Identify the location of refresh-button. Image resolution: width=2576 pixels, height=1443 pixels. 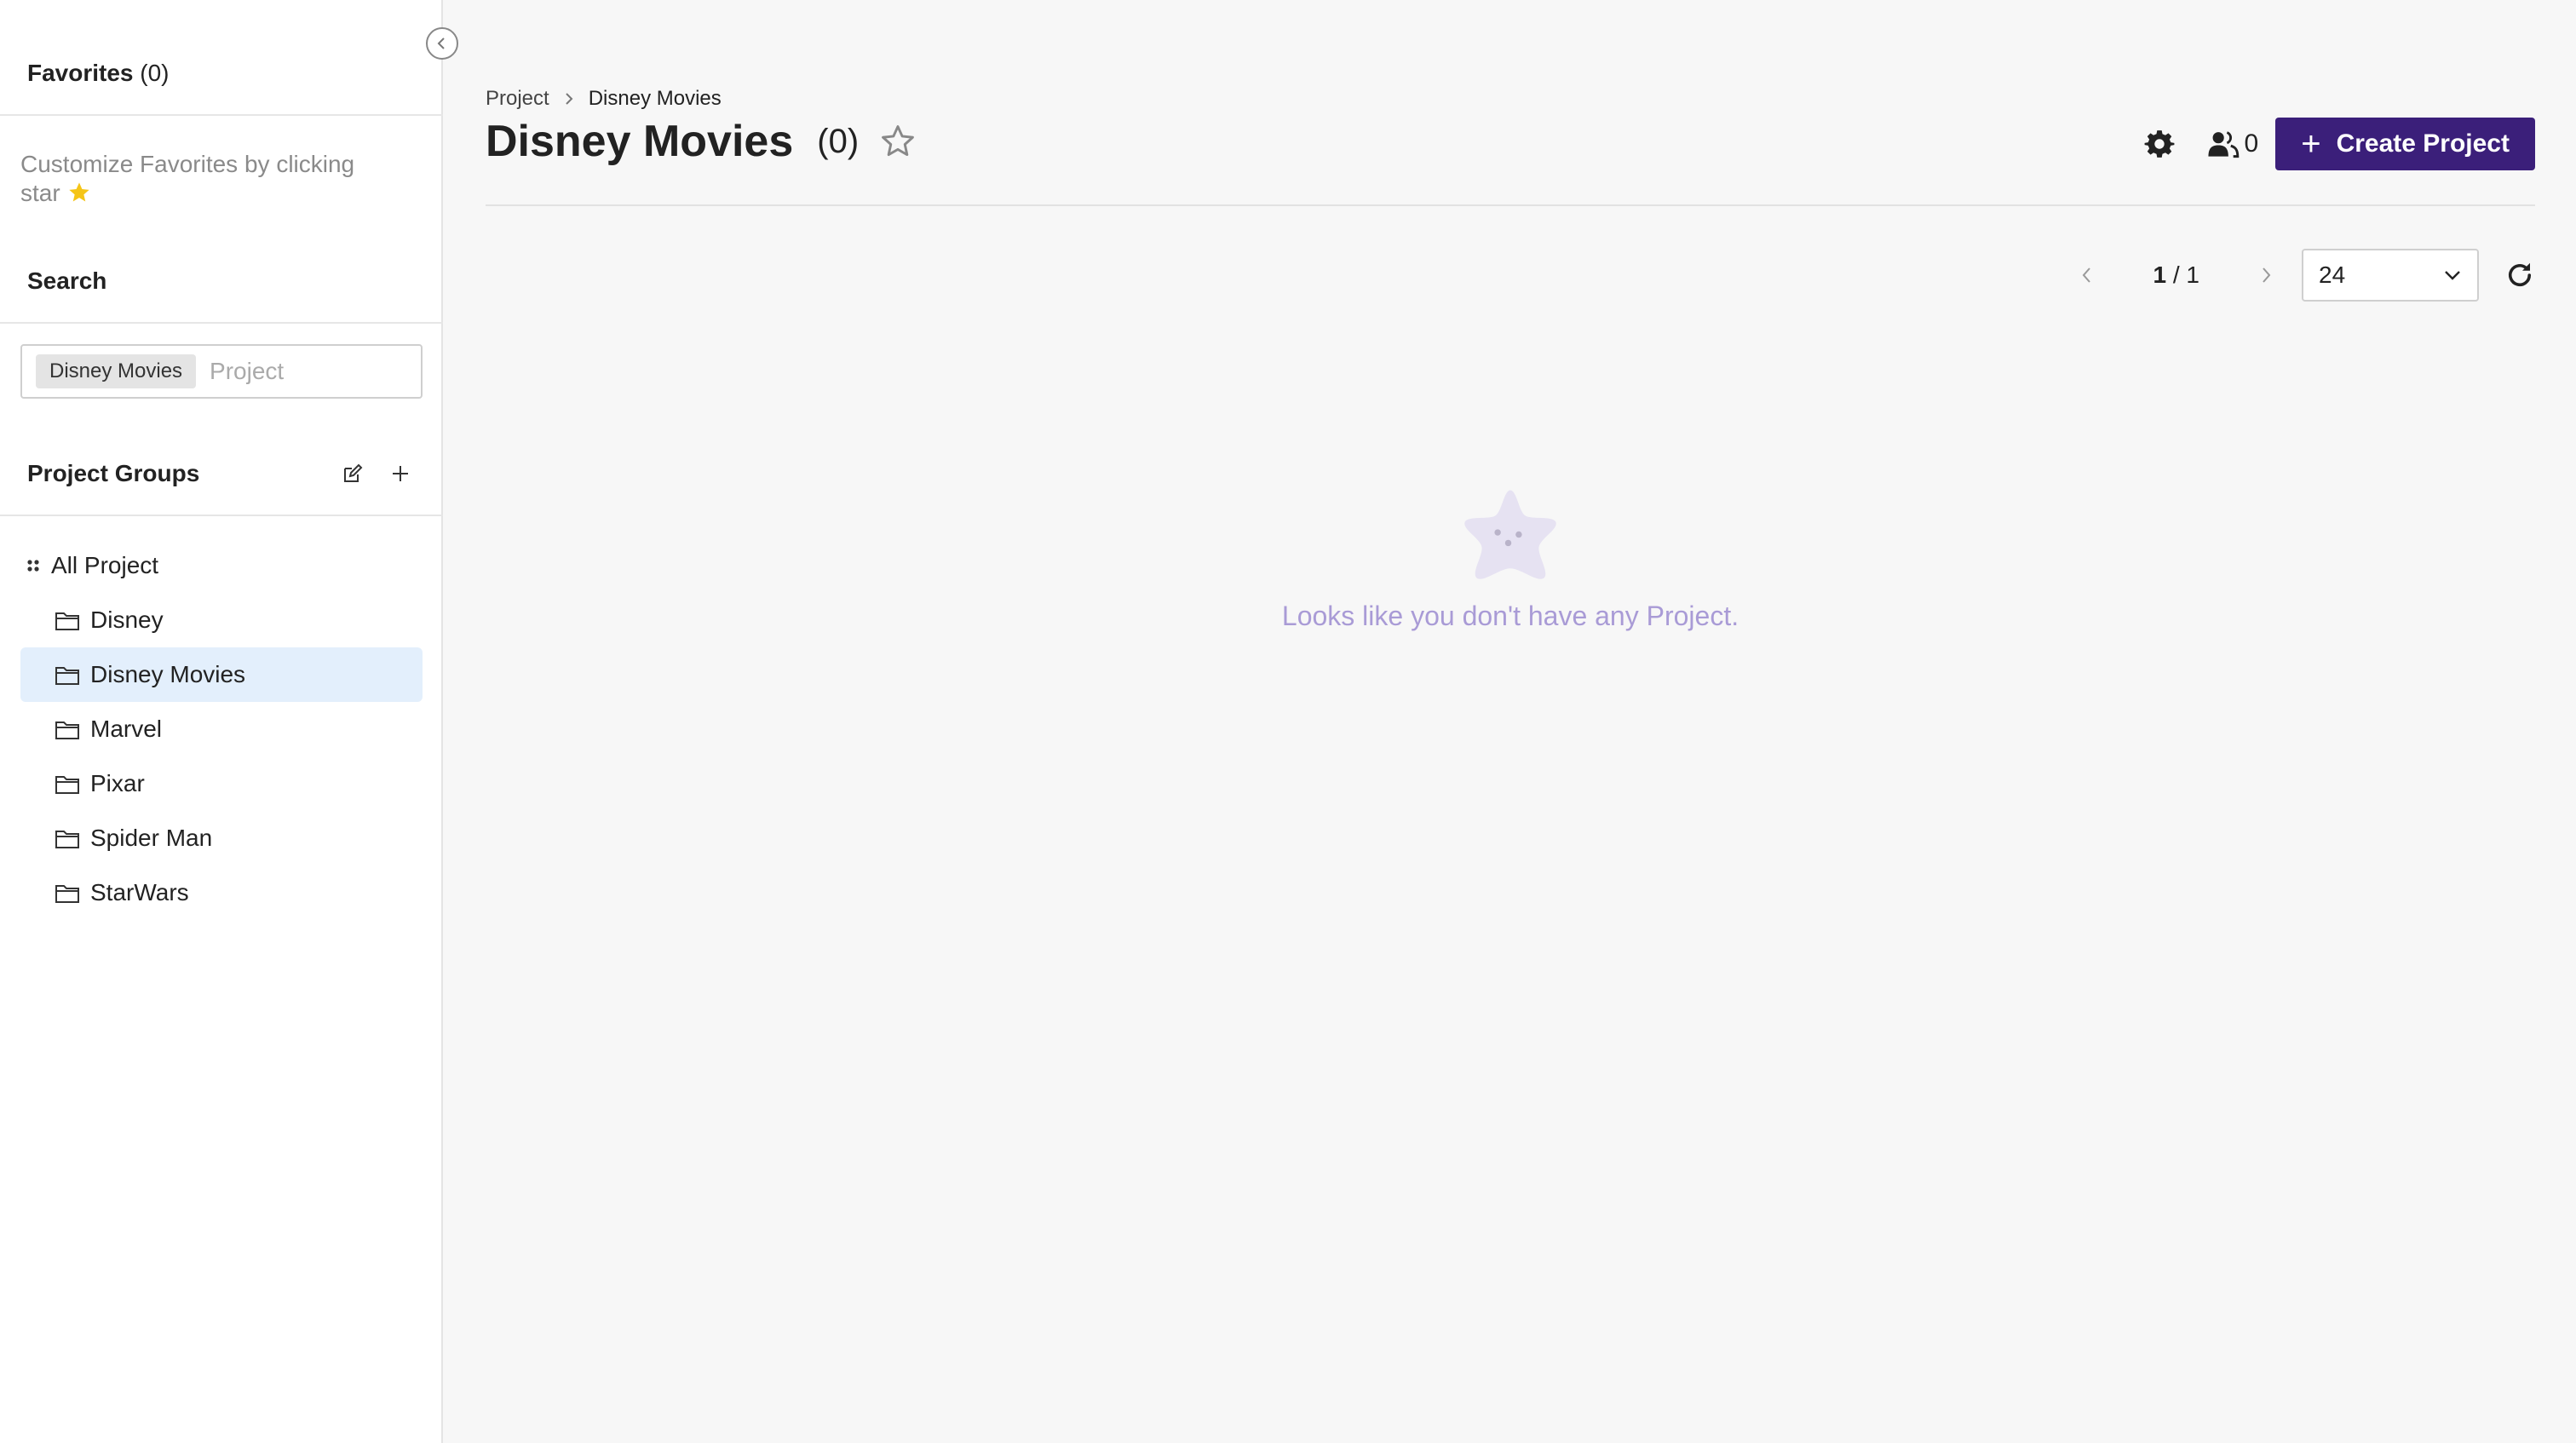
(2519, 275).